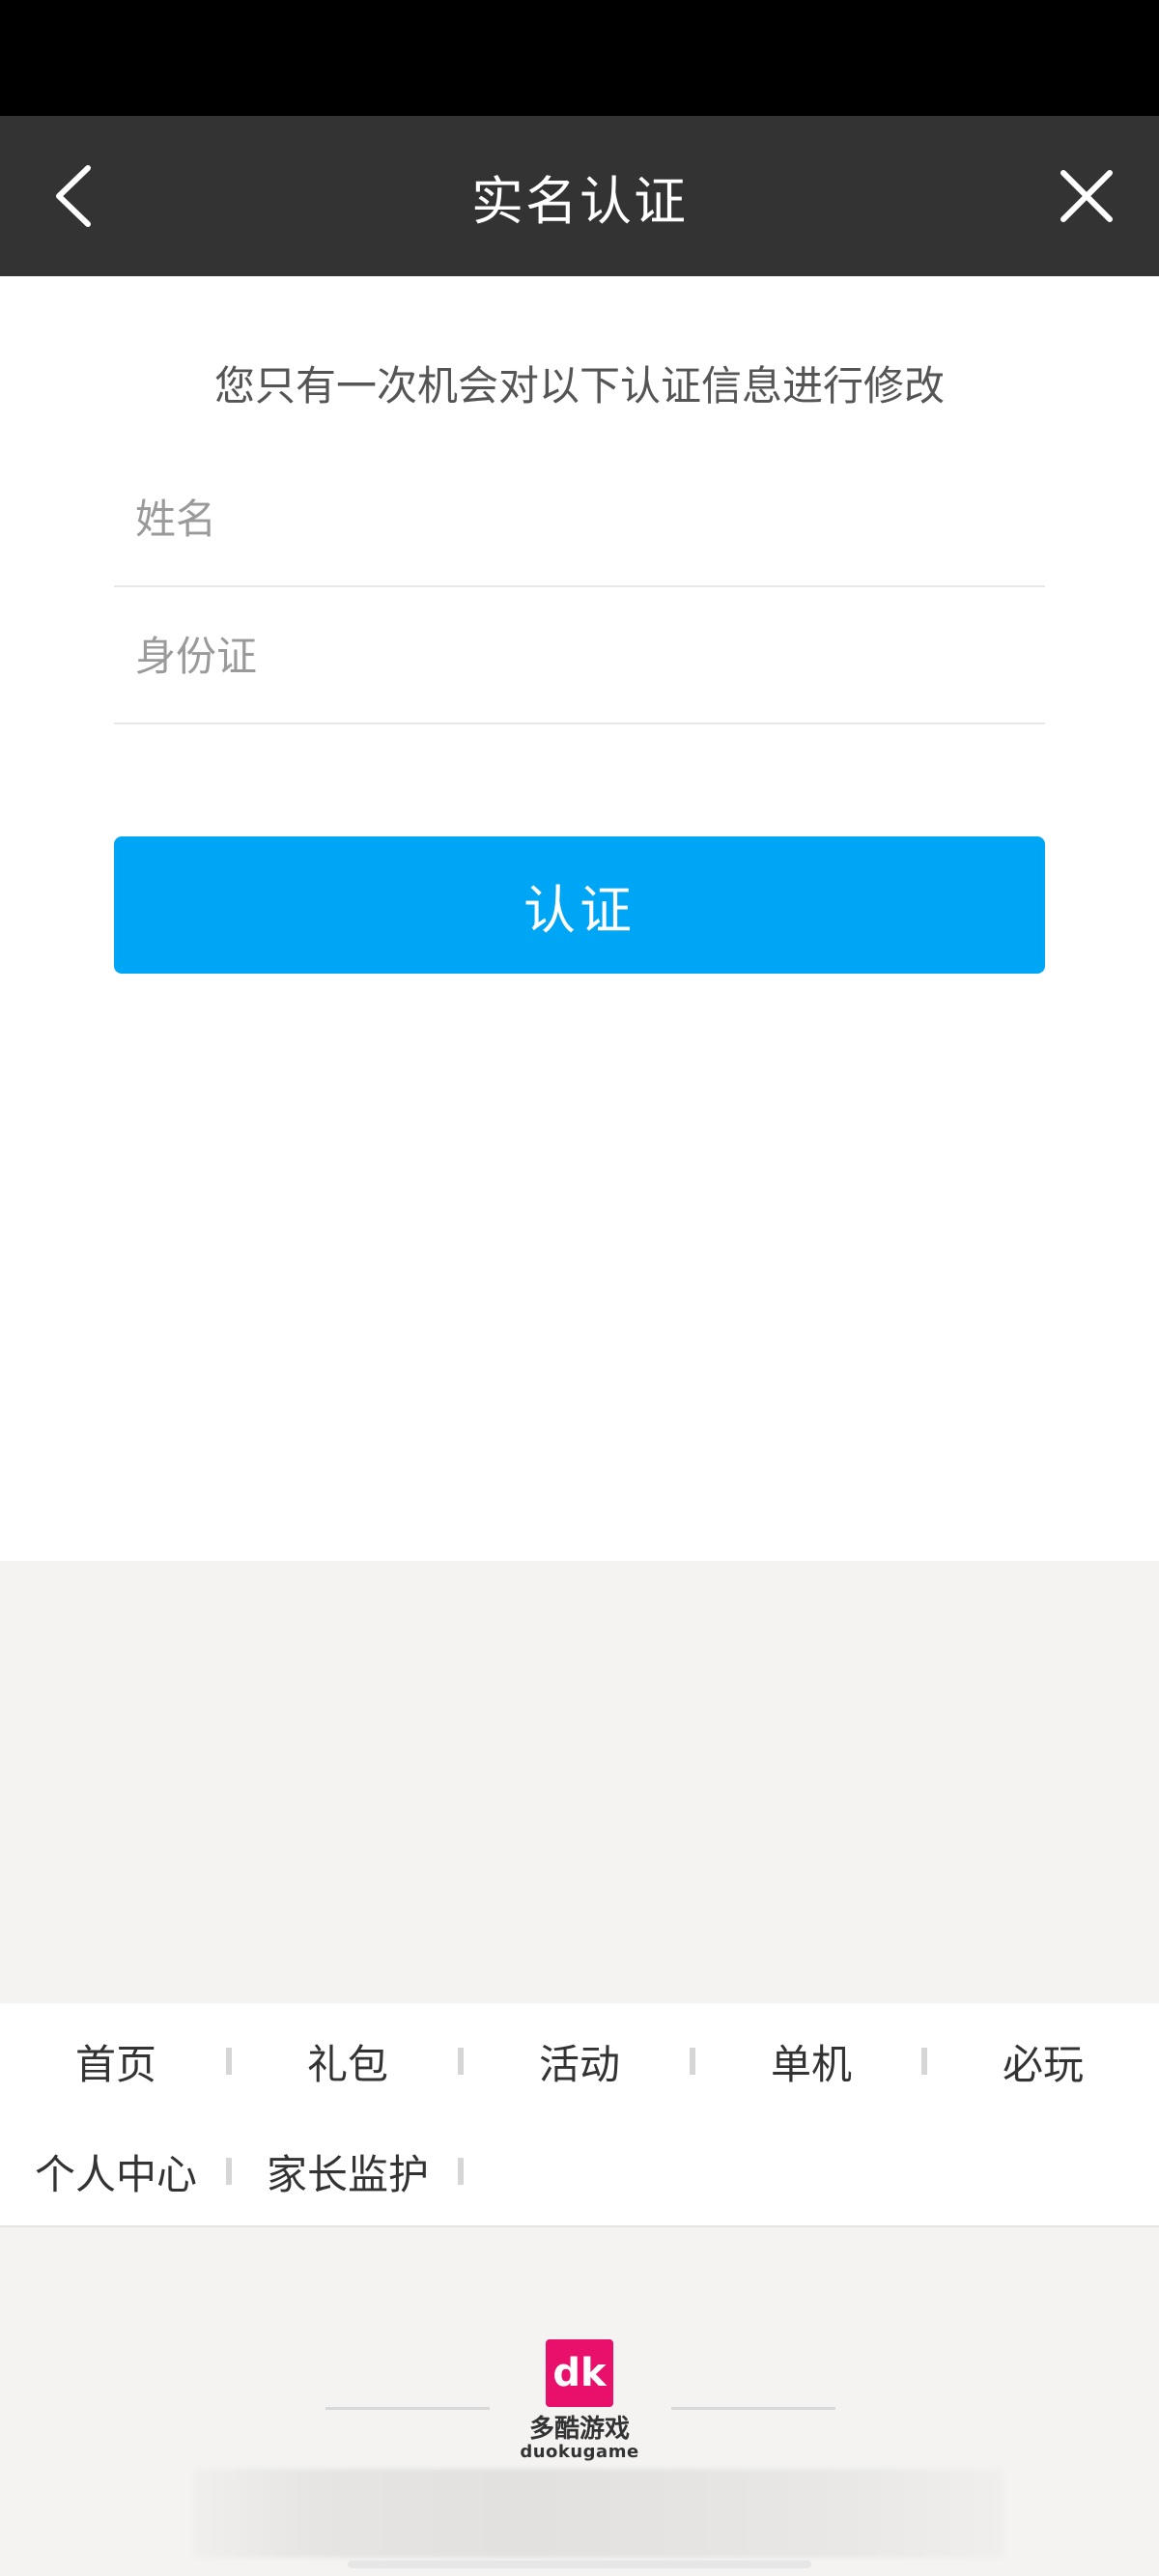 The width and height of the screenshot is (1159, 2576). I want to click on home-indicator, so click(579, 2564).